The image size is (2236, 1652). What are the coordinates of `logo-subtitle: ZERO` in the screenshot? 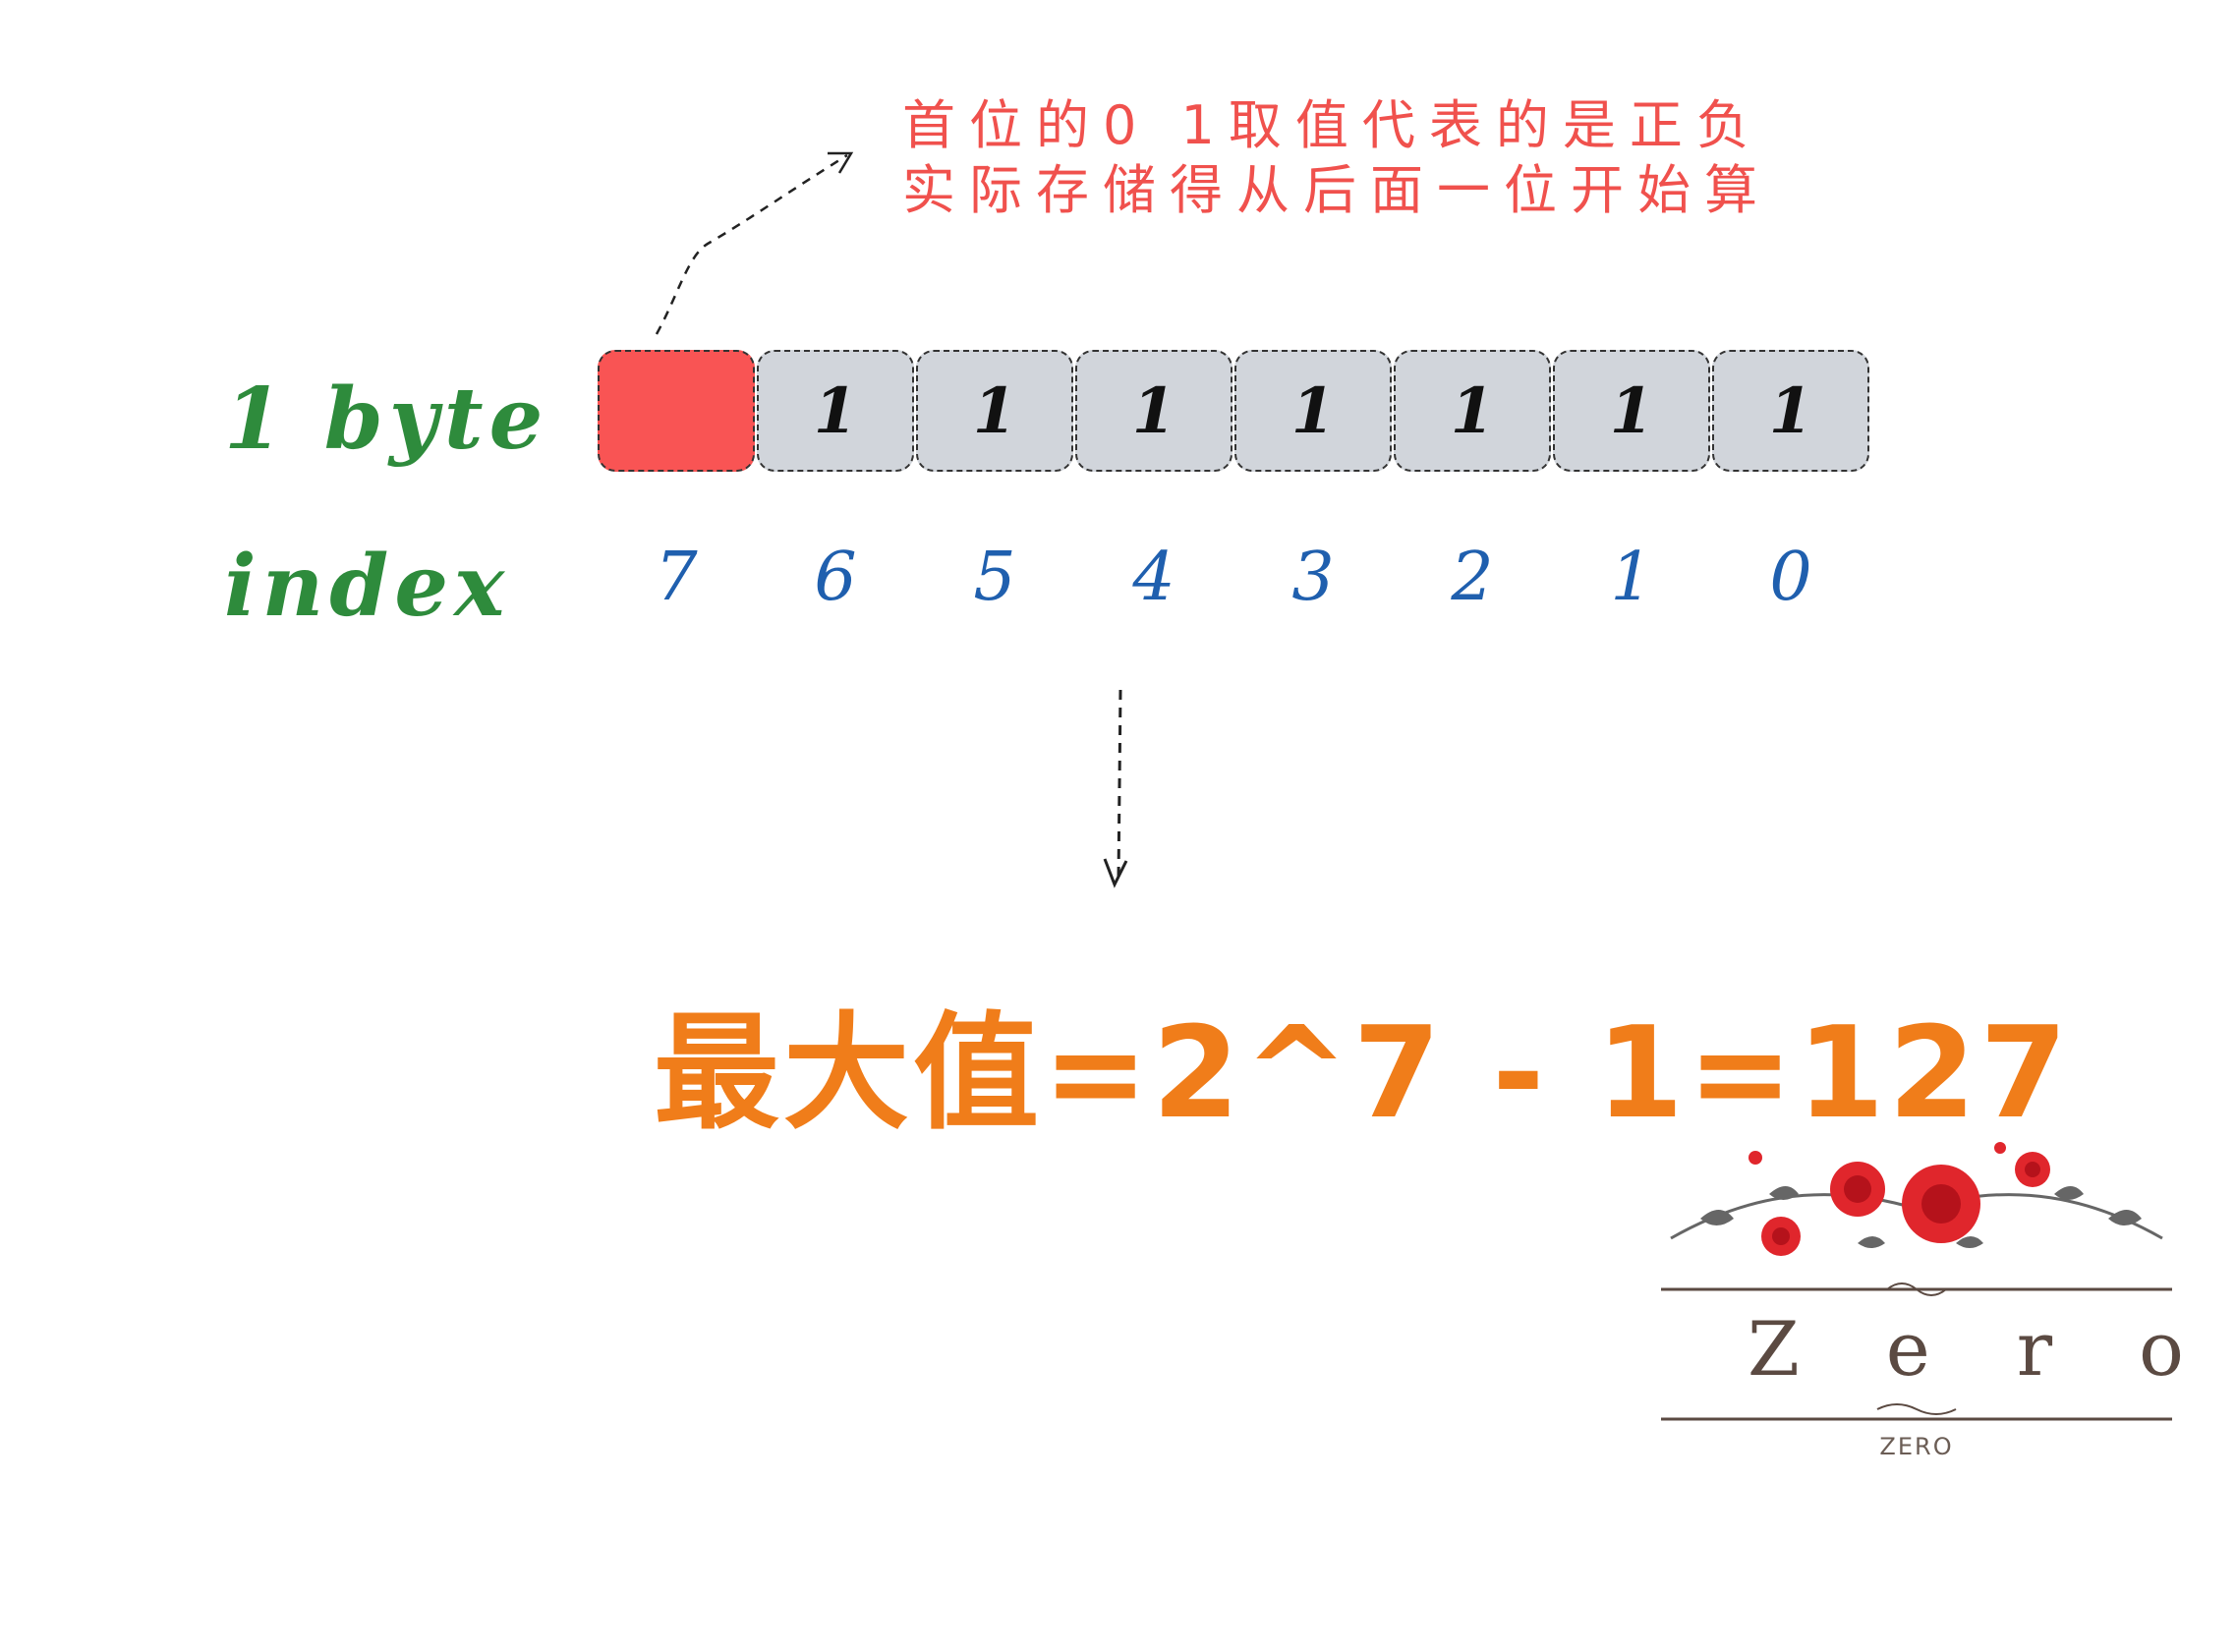 It's located at (1917, 1447).